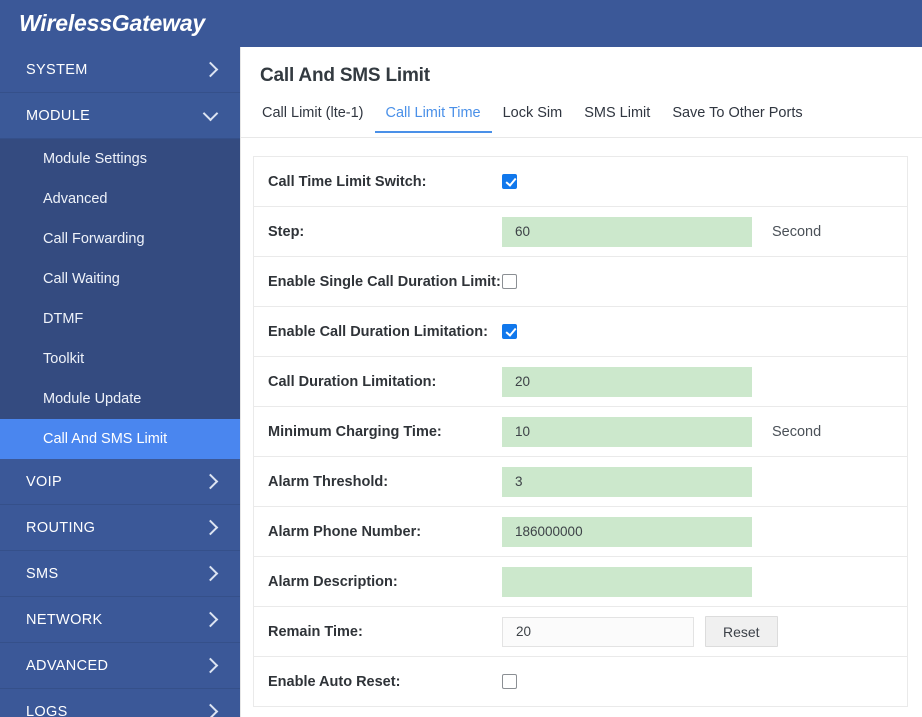 This screenshot has height=717, width=922. Describe the element at coordinates (120, 482) in the screenshot. I see `sidebar-group-voip: VOIP` at that location.